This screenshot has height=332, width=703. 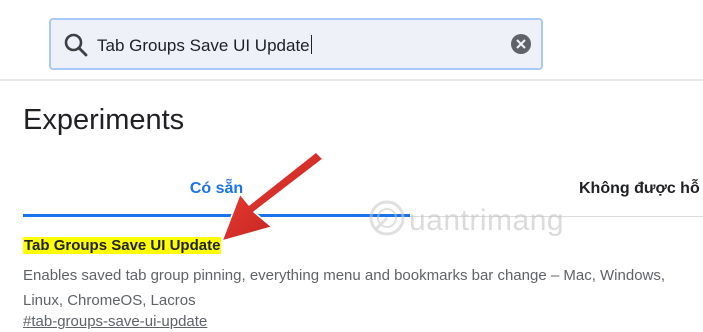 I want to click on tab-unavailable: Không được hỗ, so click(x=639, y=189).